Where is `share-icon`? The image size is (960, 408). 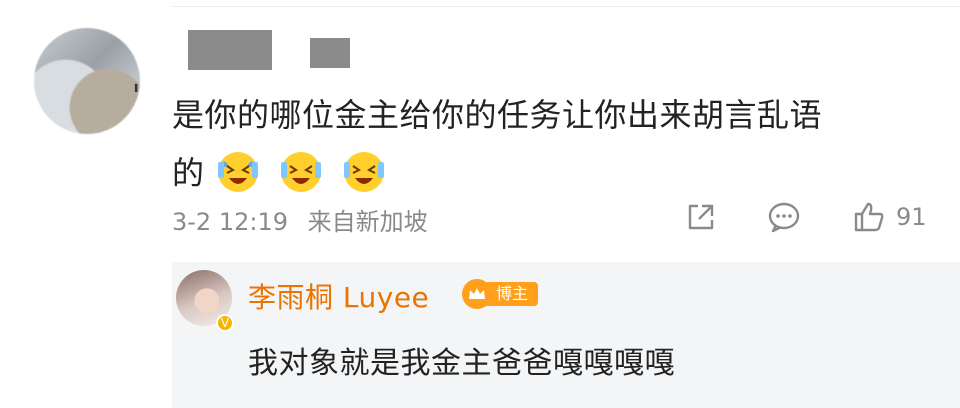 share-icon is located at coordinates (701, 217).